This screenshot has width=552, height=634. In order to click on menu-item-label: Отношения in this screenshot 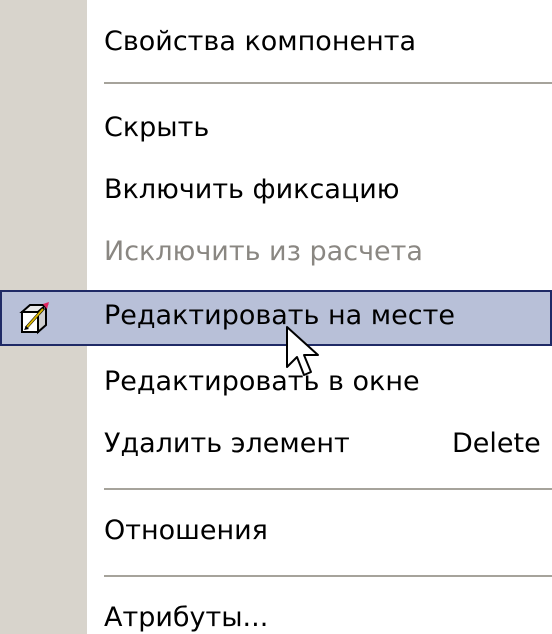, I will do `click(186, 530)`.